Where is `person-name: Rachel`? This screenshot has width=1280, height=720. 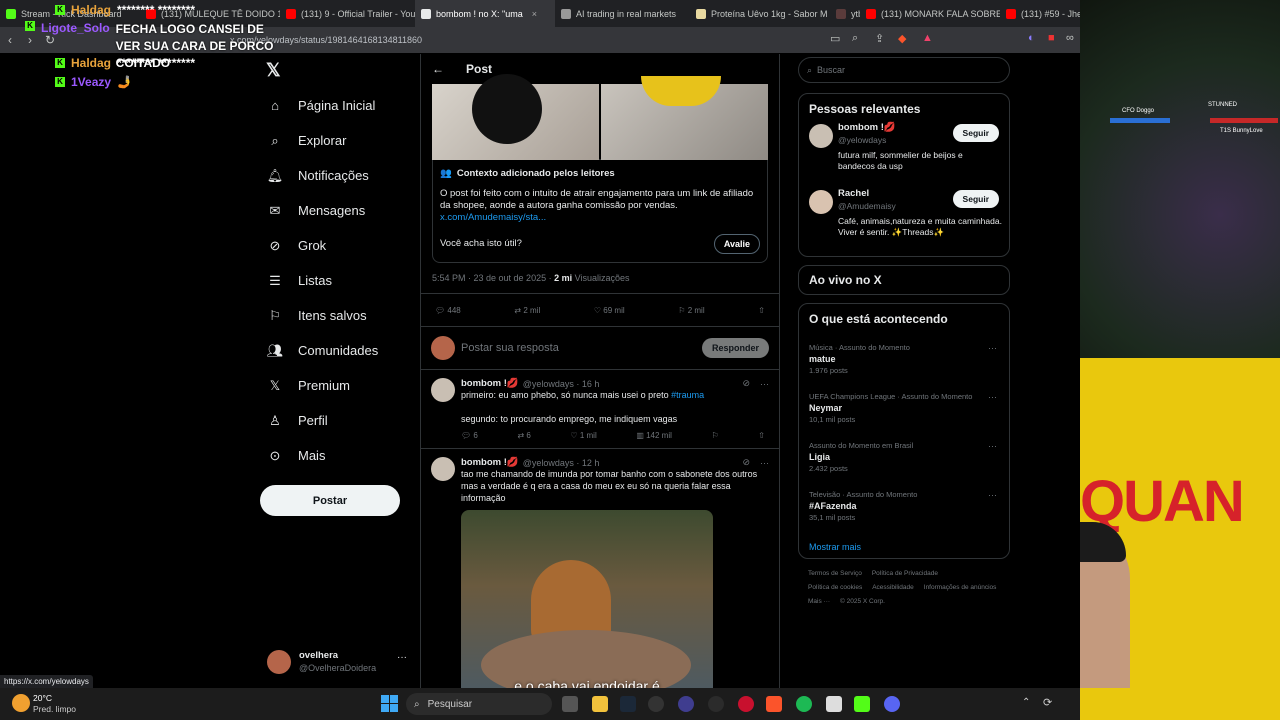
person-name: Rachel is located at coordinates (853, 193).